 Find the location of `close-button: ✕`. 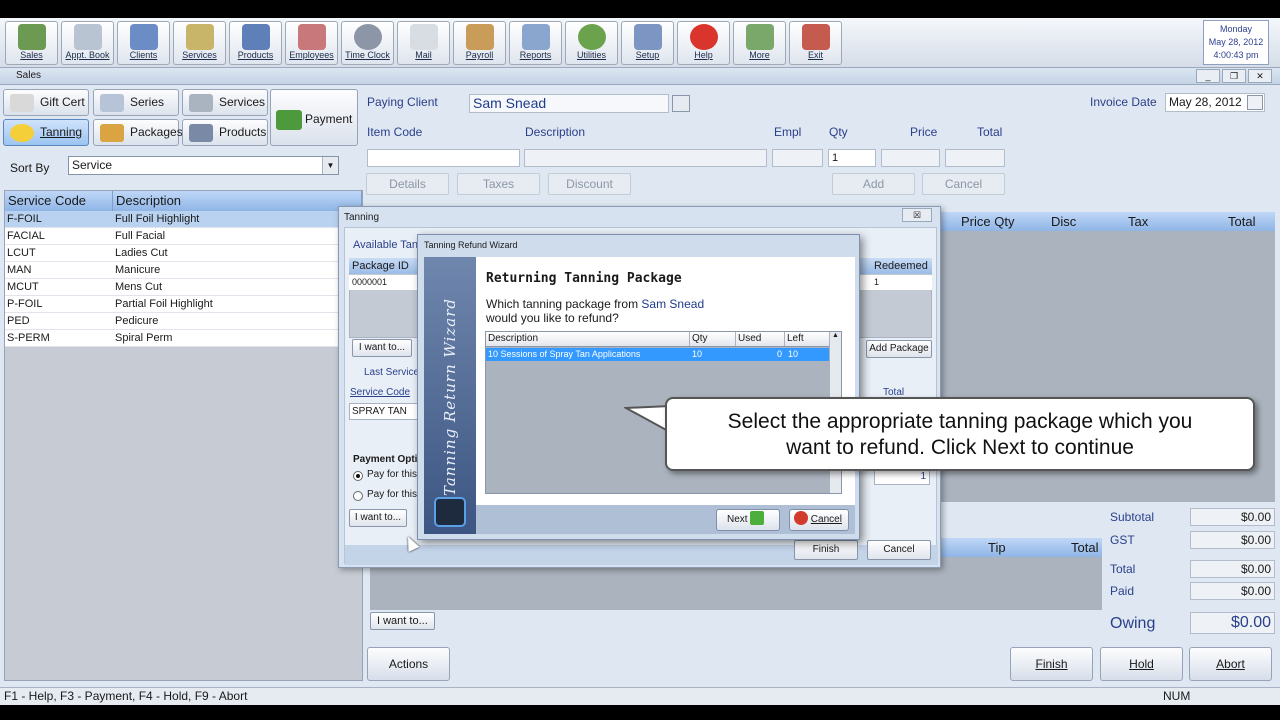

close-button: ✕ is located at coordinates (1260, 76).